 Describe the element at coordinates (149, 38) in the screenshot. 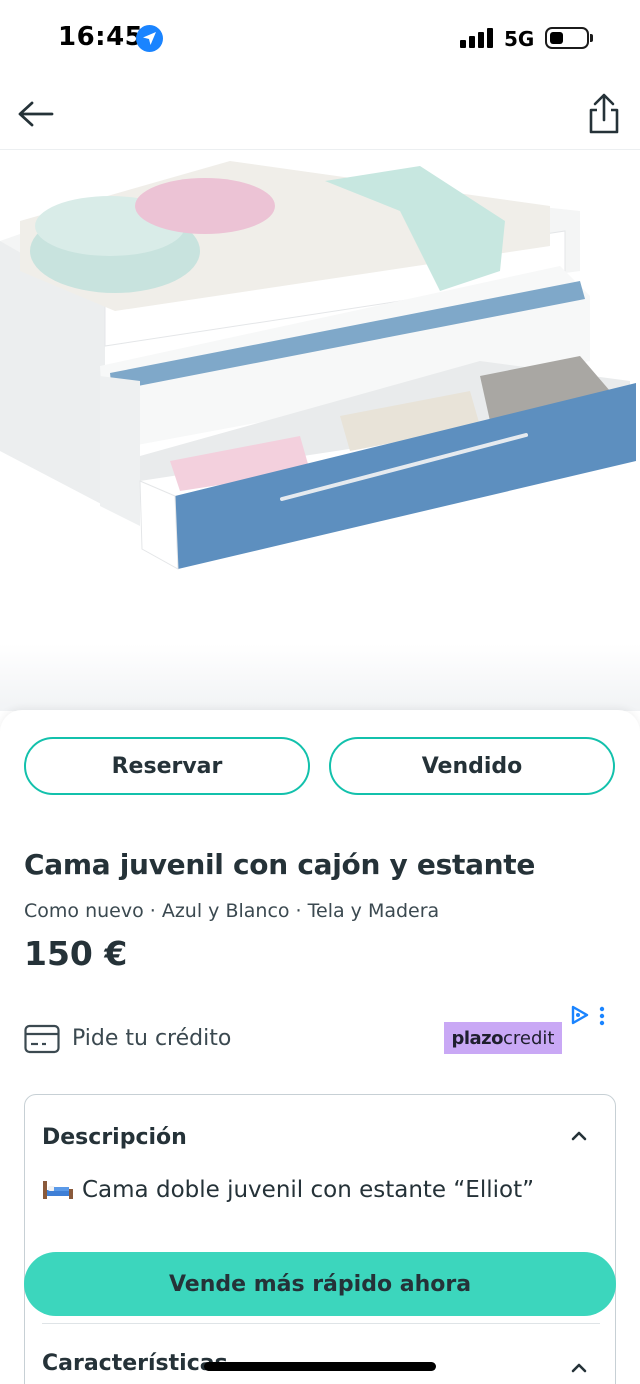

I see `location-icon` at that location.